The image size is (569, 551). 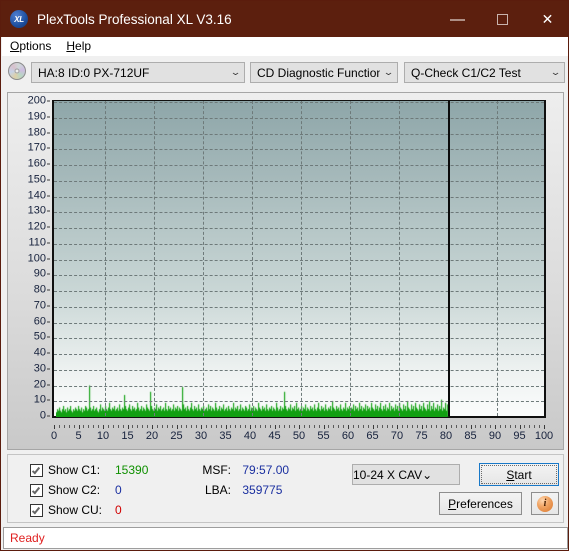 What do you see at coordinates (39, 384) in the screenshot?
I see `y-axis-tick-label: 20` at bounding box center [39, 384].